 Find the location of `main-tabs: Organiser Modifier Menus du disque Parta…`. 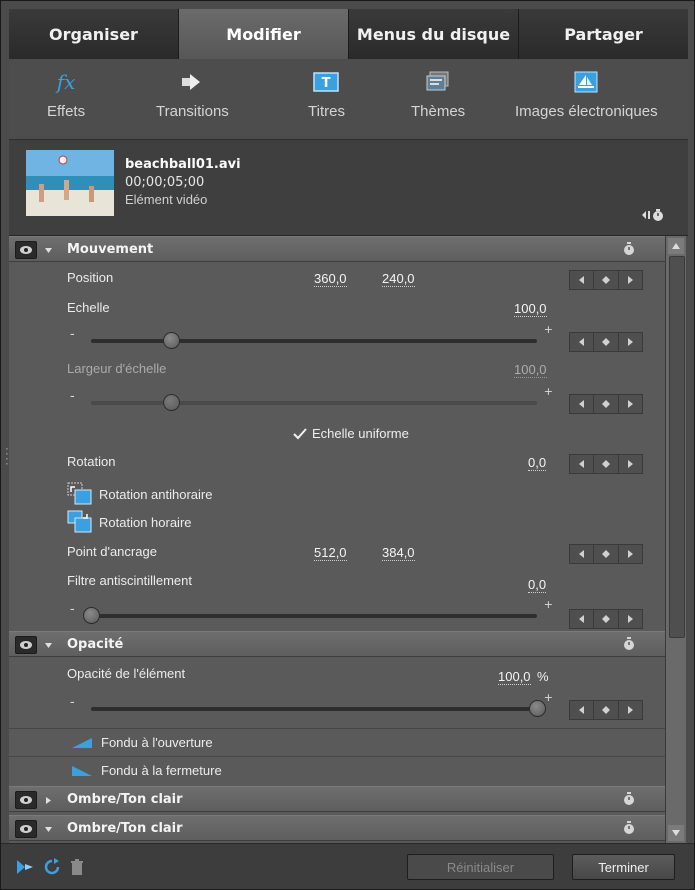

main-tabs: Organiser Modifier Menus du disque Parta… is located at coordinates (348, 34).